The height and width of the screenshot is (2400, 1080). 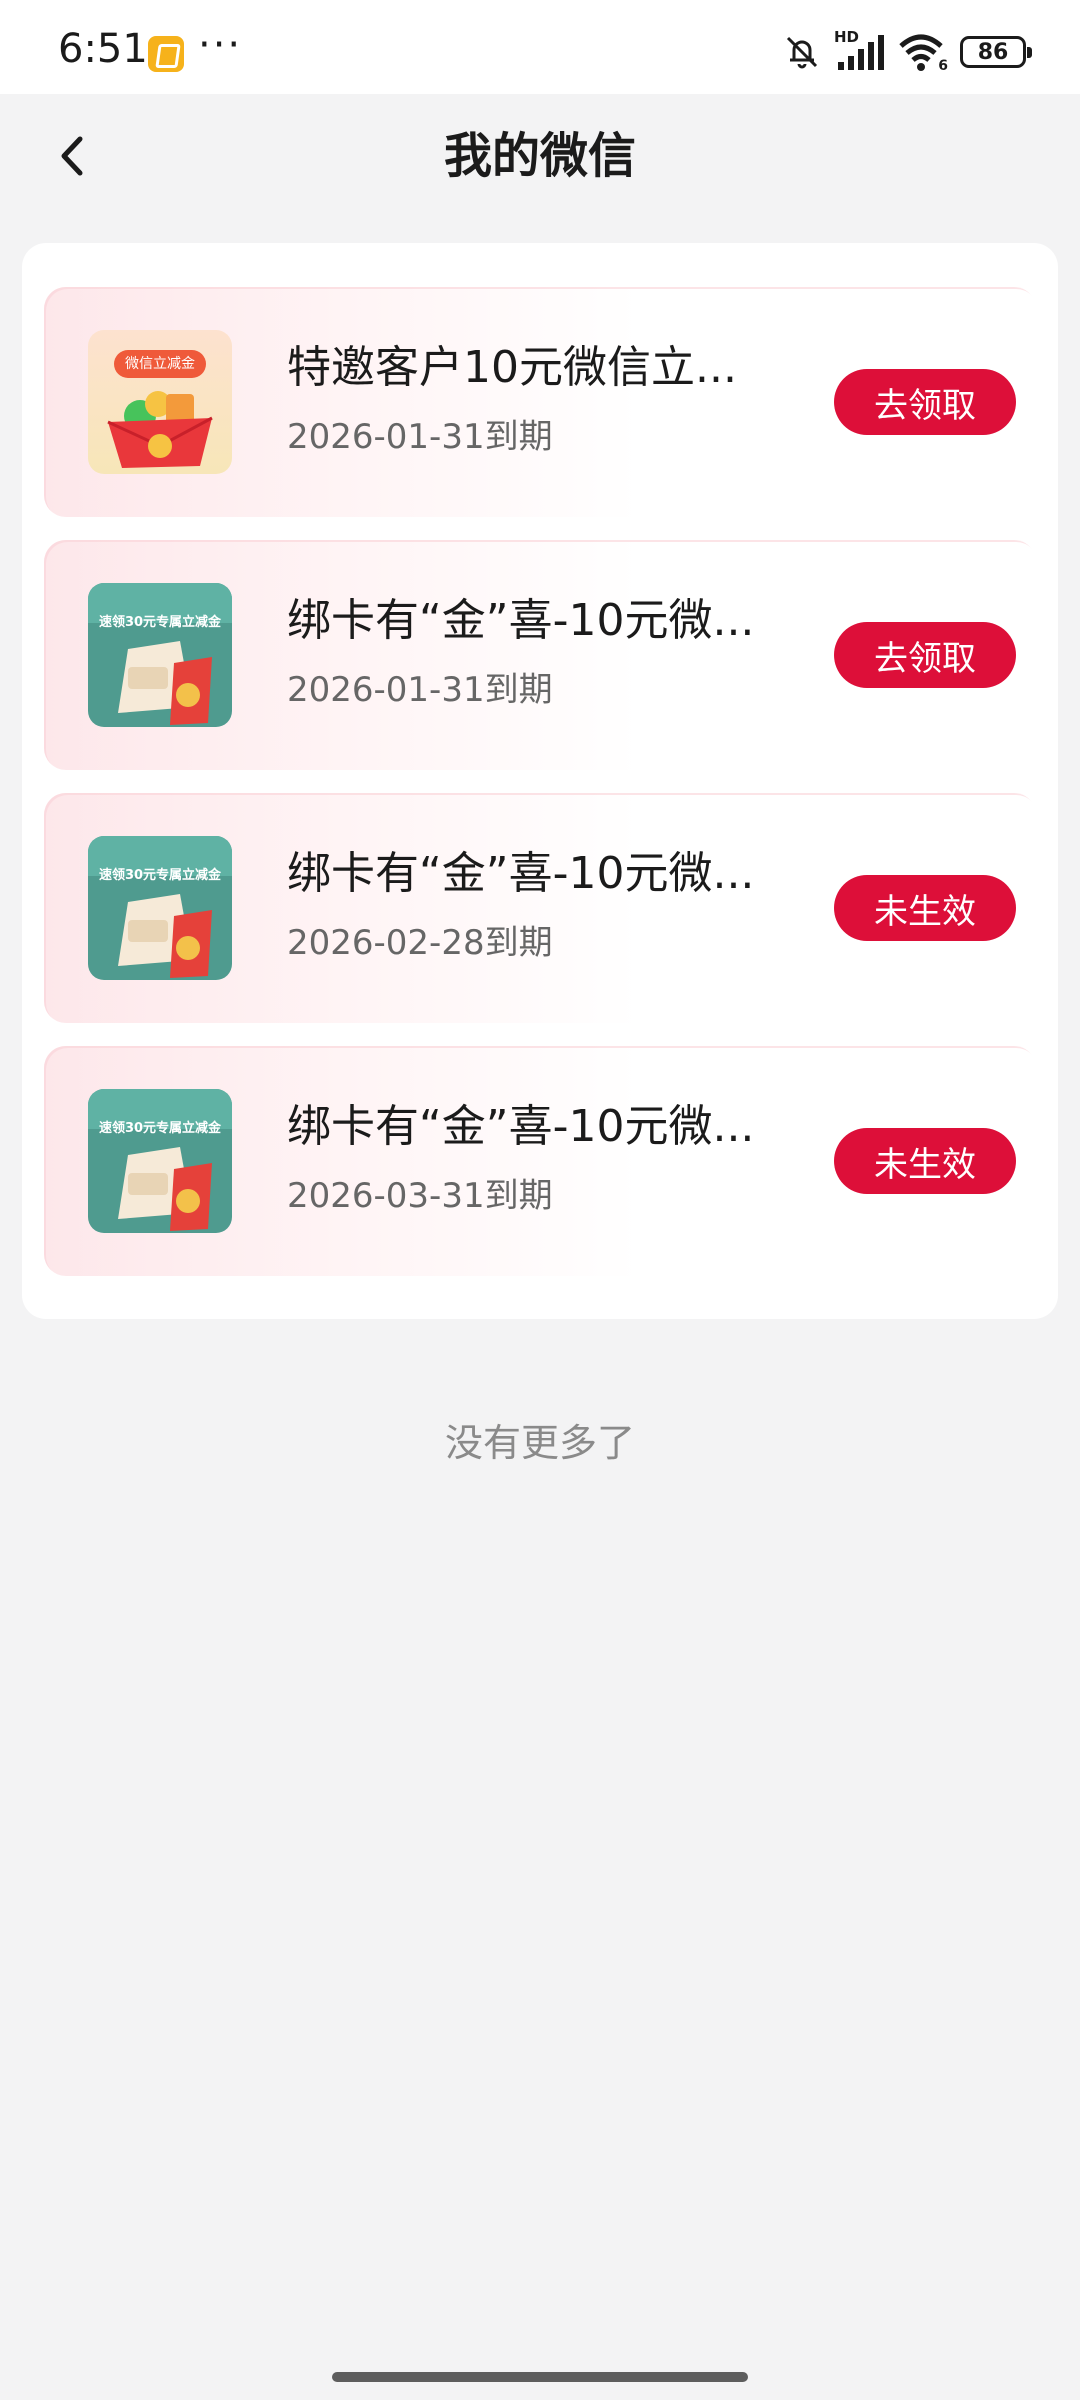 I want to click on nav-bar: 我的微信, so click(x=540, y=156).